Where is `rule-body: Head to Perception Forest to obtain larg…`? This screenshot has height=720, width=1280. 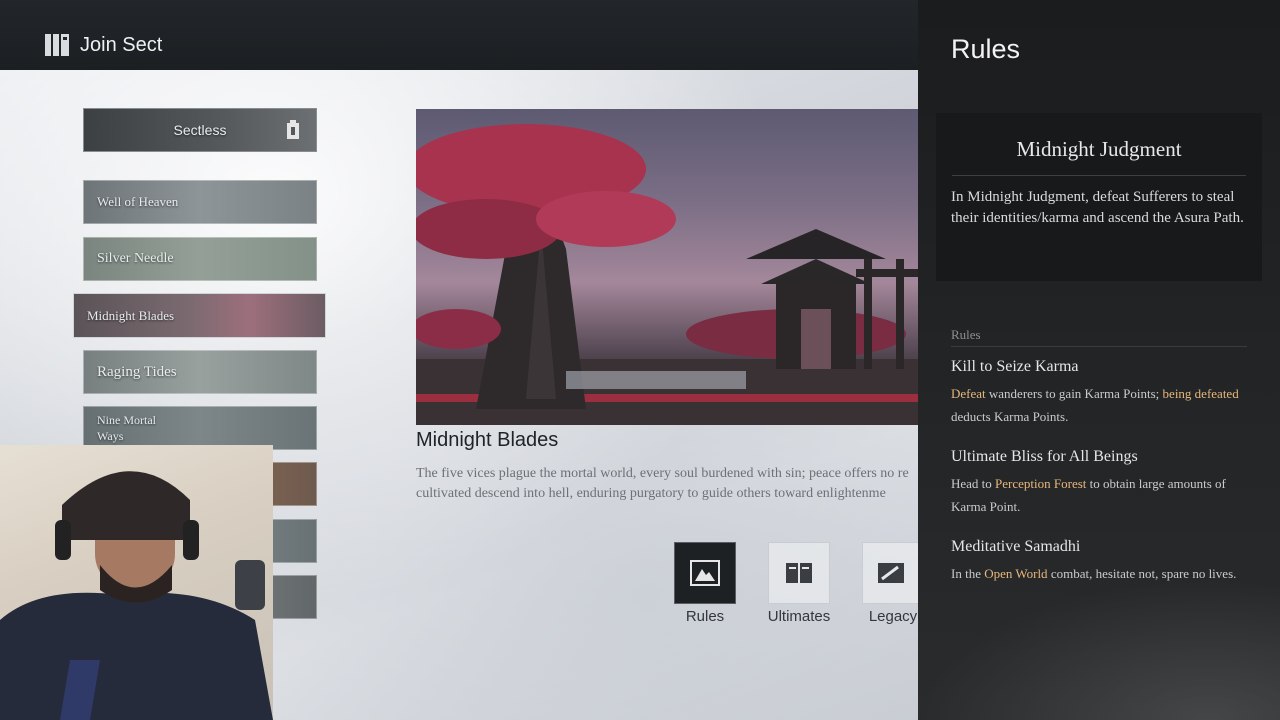 rule-body: Head to Perception Forest to obtain larg… is located at coordinates (1099, 495).